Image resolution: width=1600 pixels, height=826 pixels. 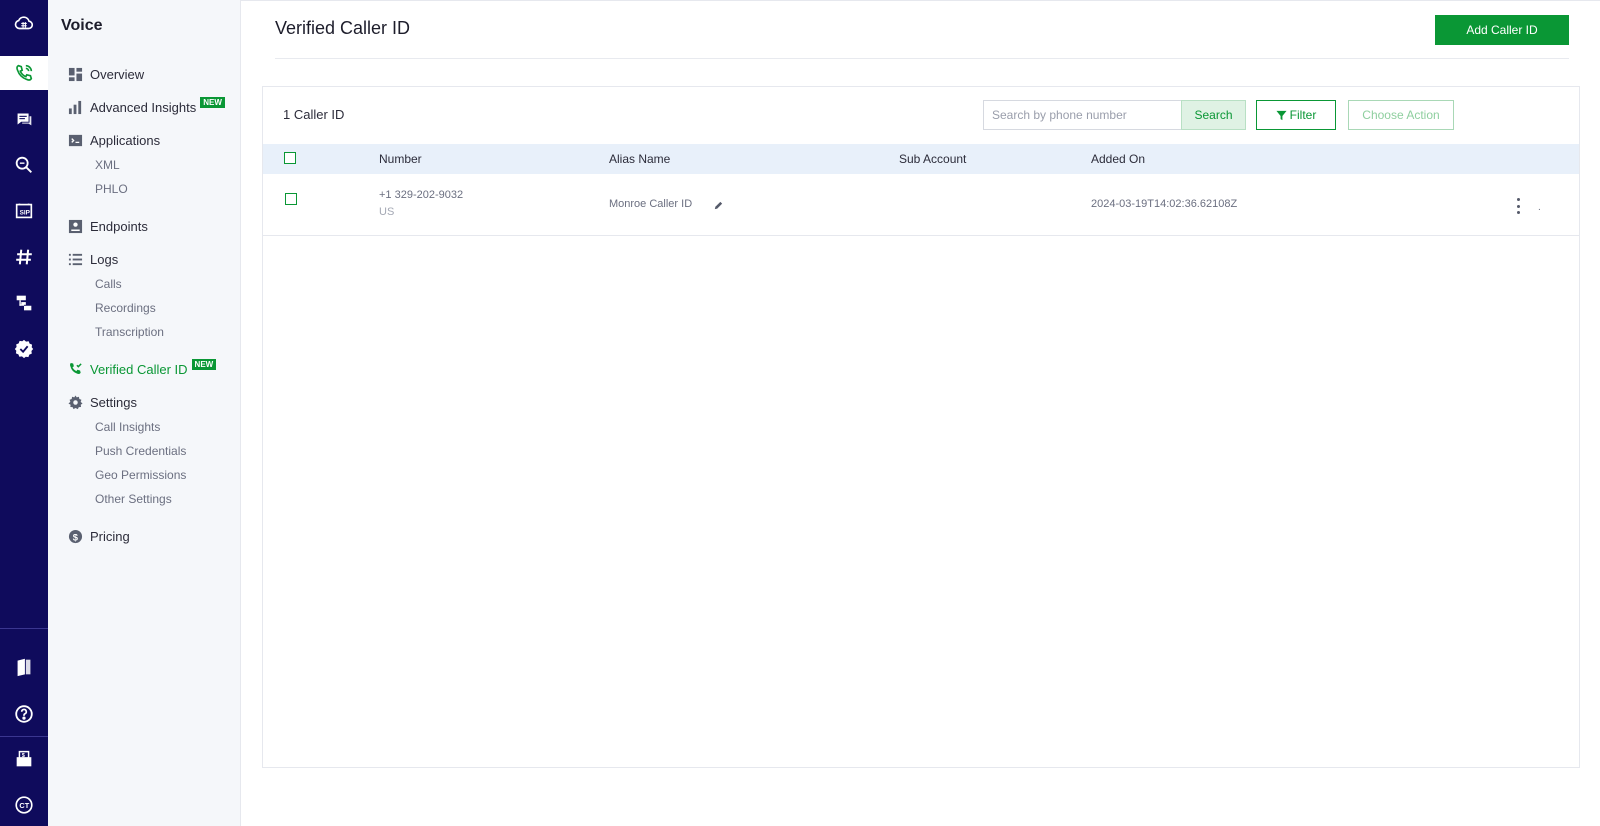 I want to click on list-icon, so click(x=75, y=259).